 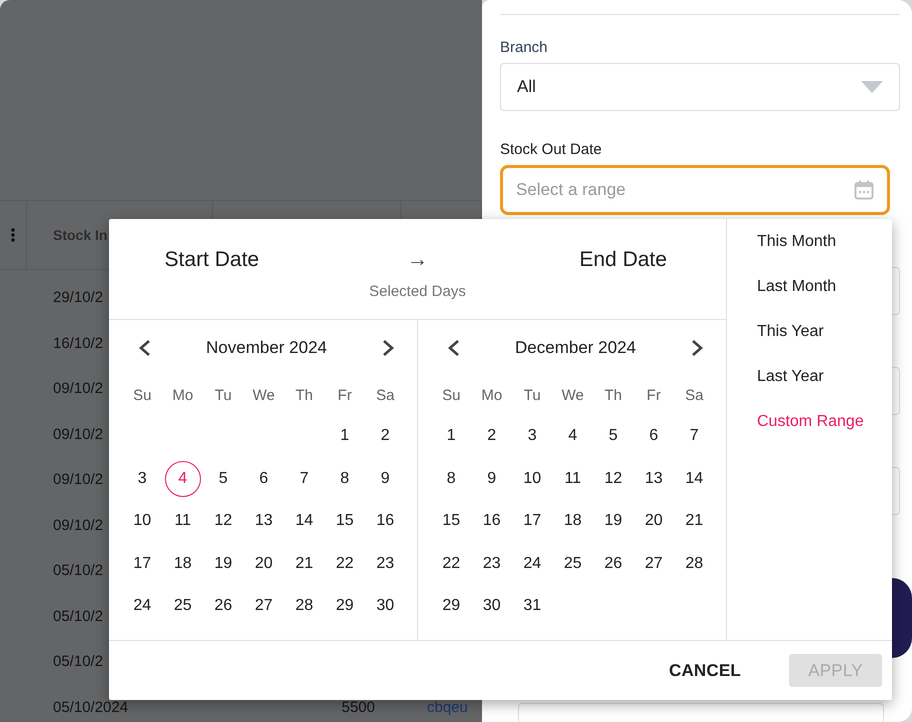 What do you see at coordinates (575, 348) in the screenshot?
I see `month-title: December 2024` at bounding box center [575, 348].